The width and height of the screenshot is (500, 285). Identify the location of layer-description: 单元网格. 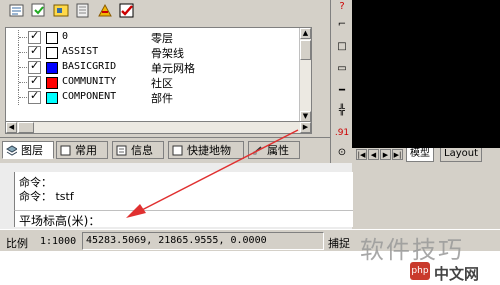
(173, 68).